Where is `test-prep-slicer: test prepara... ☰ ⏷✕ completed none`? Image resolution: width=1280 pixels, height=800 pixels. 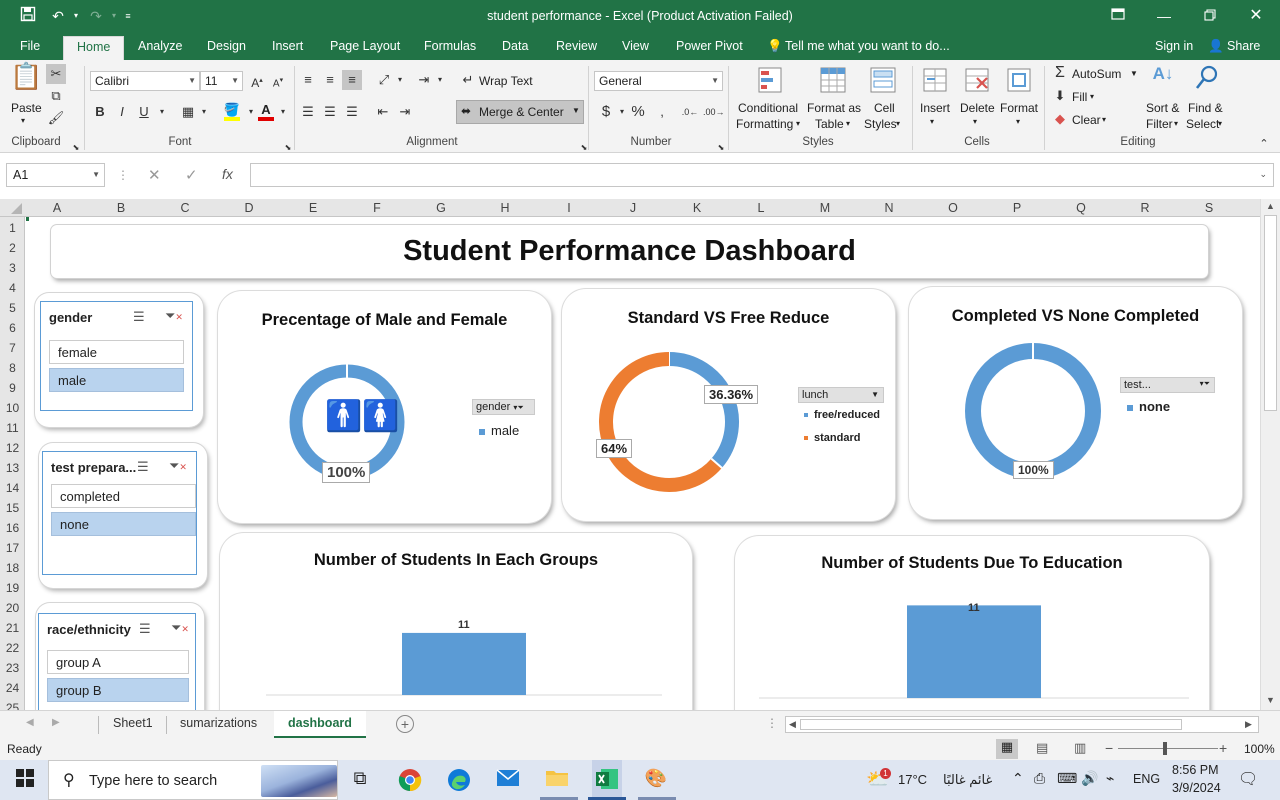 test-prep-slicer: test prepara... ☰ ⏷✕ completed none is located at coordinates (119, 513).